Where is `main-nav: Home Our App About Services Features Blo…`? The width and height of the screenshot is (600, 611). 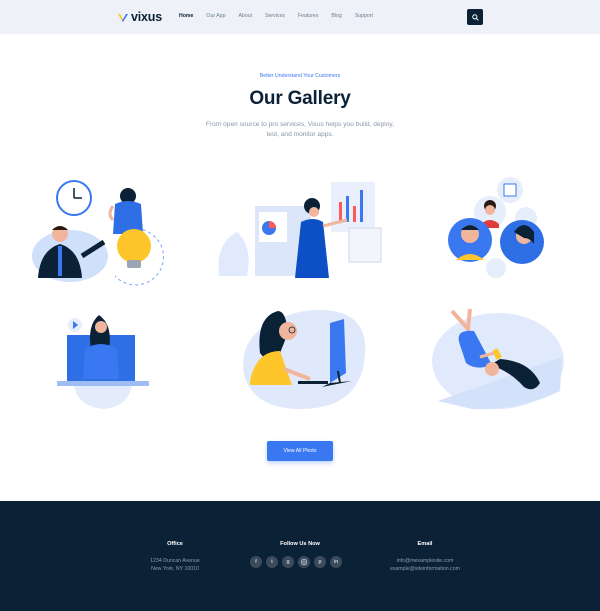
main-nav: Home Our App About Services Features Blo… is located at coordinates (282, 16).